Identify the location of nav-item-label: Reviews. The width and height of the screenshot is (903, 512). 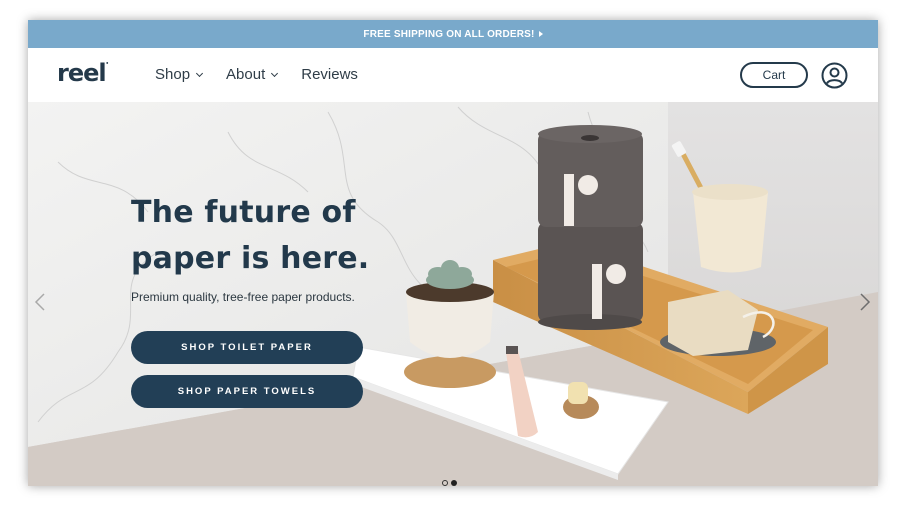
(329, 74).